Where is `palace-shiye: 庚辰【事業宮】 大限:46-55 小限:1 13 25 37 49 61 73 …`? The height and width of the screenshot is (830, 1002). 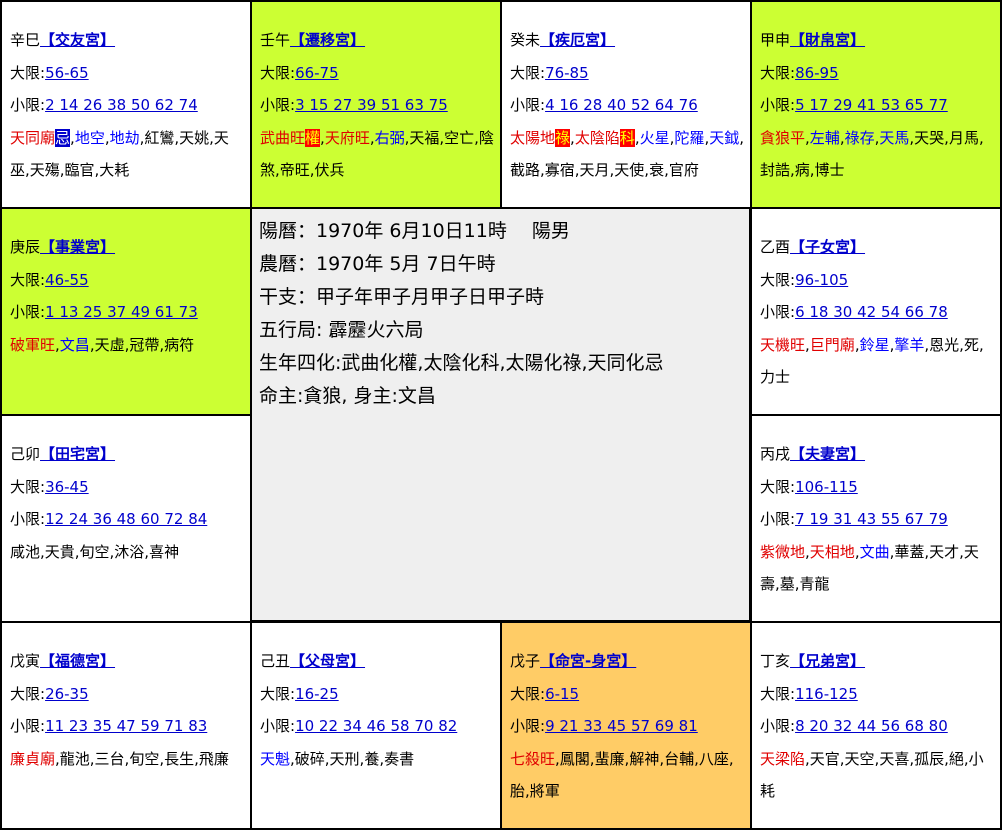 palace-shiye: 庚辰【事業宮】 大限:46-55 小限:1 13 25 37 49 61 73 … is located at coordinates (126, 311).